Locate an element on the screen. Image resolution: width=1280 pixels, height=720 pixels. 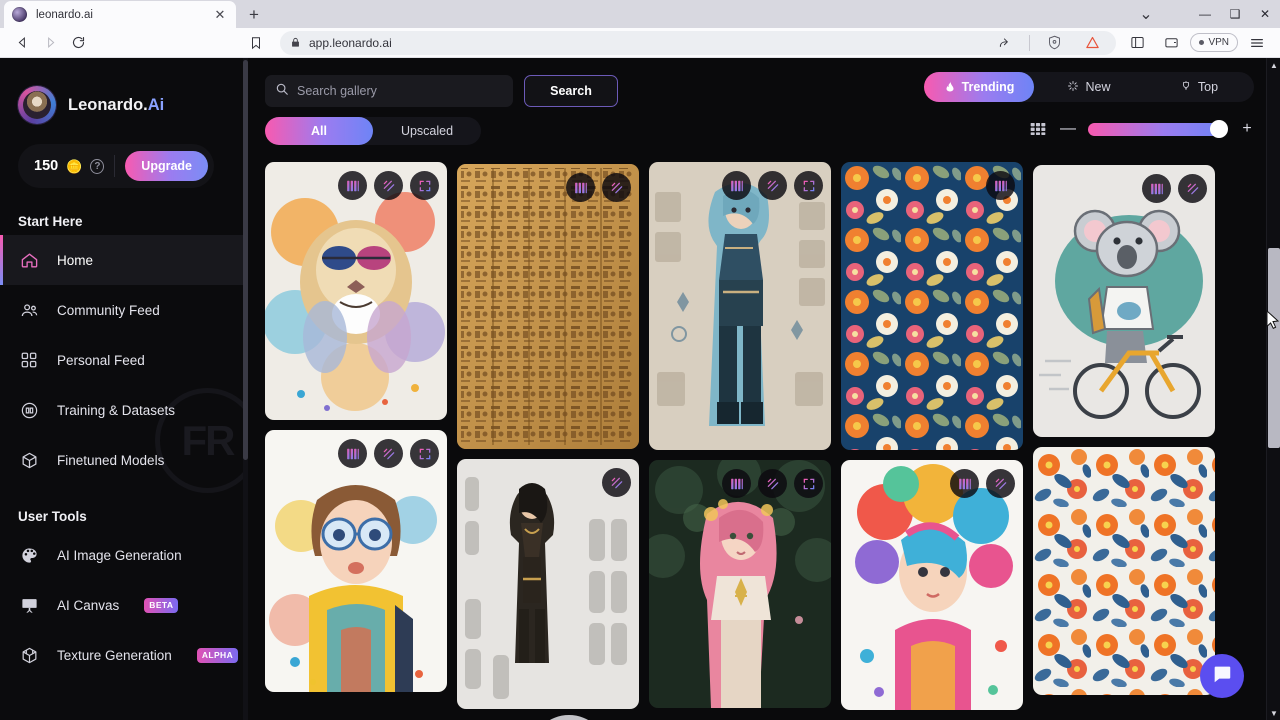
brand-logo-area: Leonardo.Ai is located at coordinates (124, 91).